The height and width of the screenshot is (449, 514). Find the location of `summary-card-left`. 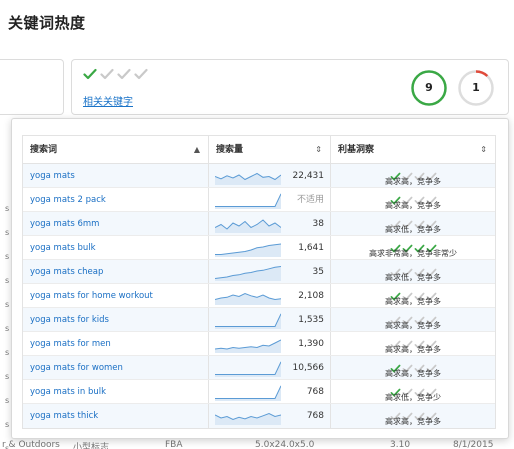

summary-card-left is located at coordinates (32, 87).